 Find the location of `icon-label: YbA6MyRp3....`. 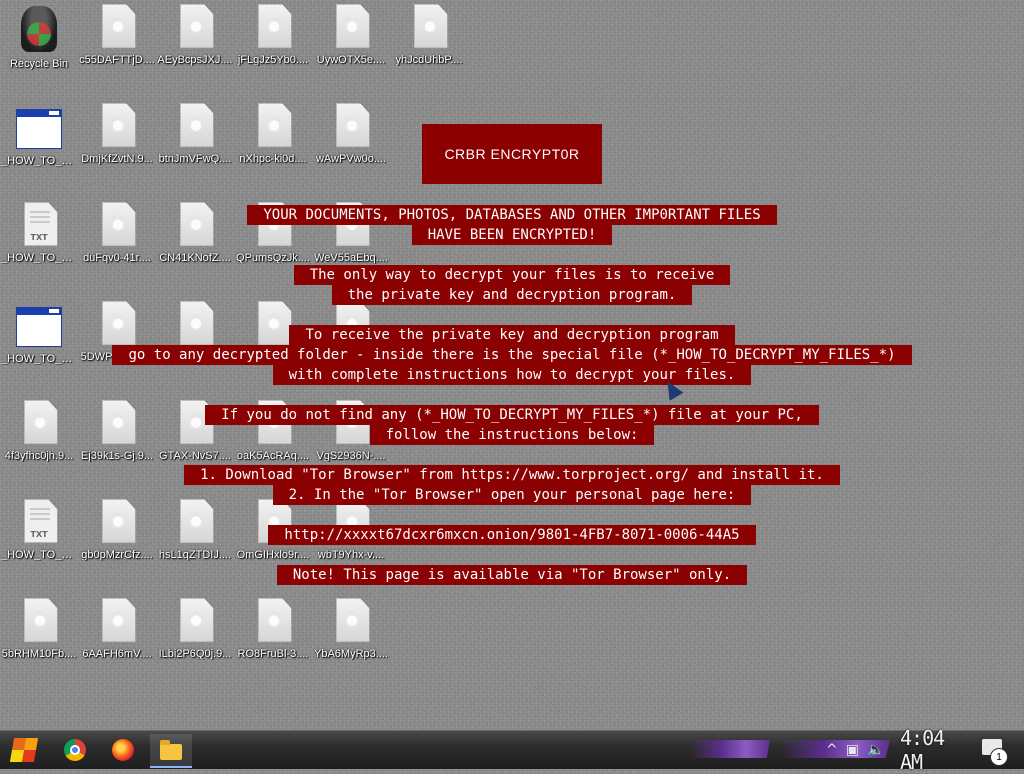

icon-label: YbA6MyRp3.... is located at coordinates (351, 654).